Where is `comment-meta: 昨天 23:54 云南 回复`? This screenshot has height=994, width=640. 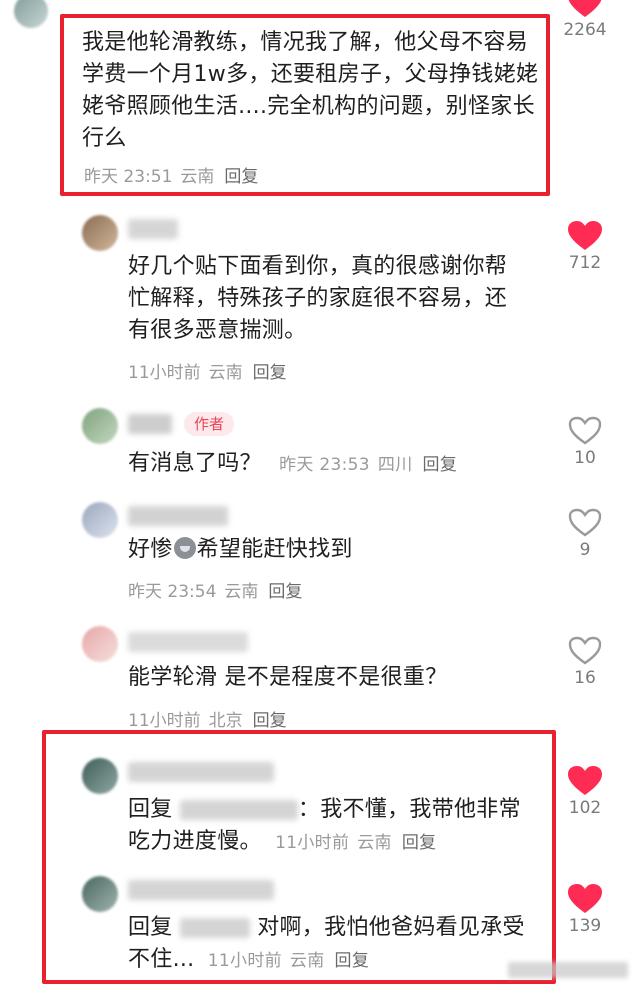 comment-meta: 昨天 23:54 云南 回复 is located at coordinates (215, 589).